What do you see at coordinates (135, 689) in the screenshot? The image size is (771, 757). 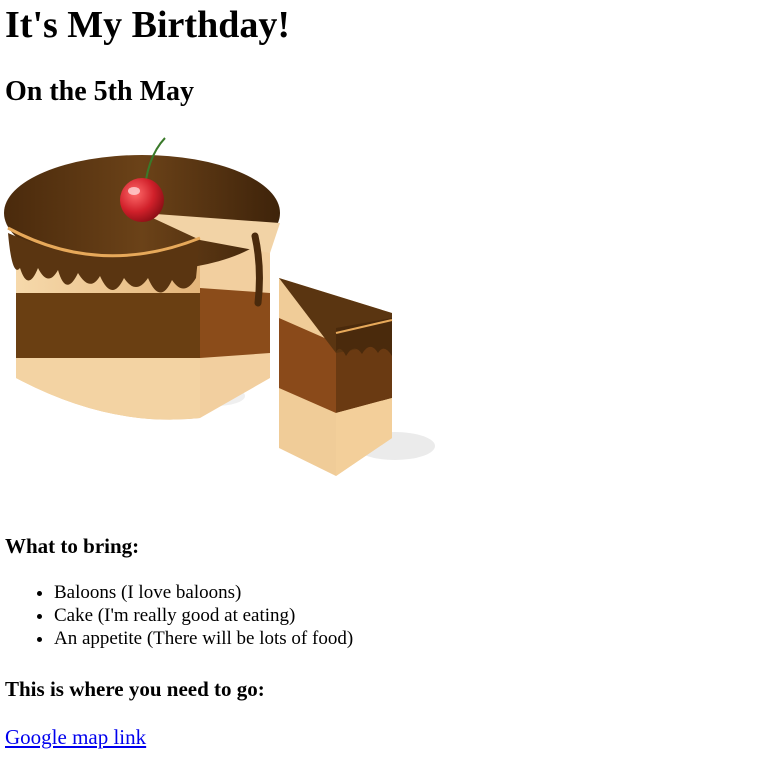 I see `where-to-go-heading: This is where you need to go:` at bounding box center [135, 689].